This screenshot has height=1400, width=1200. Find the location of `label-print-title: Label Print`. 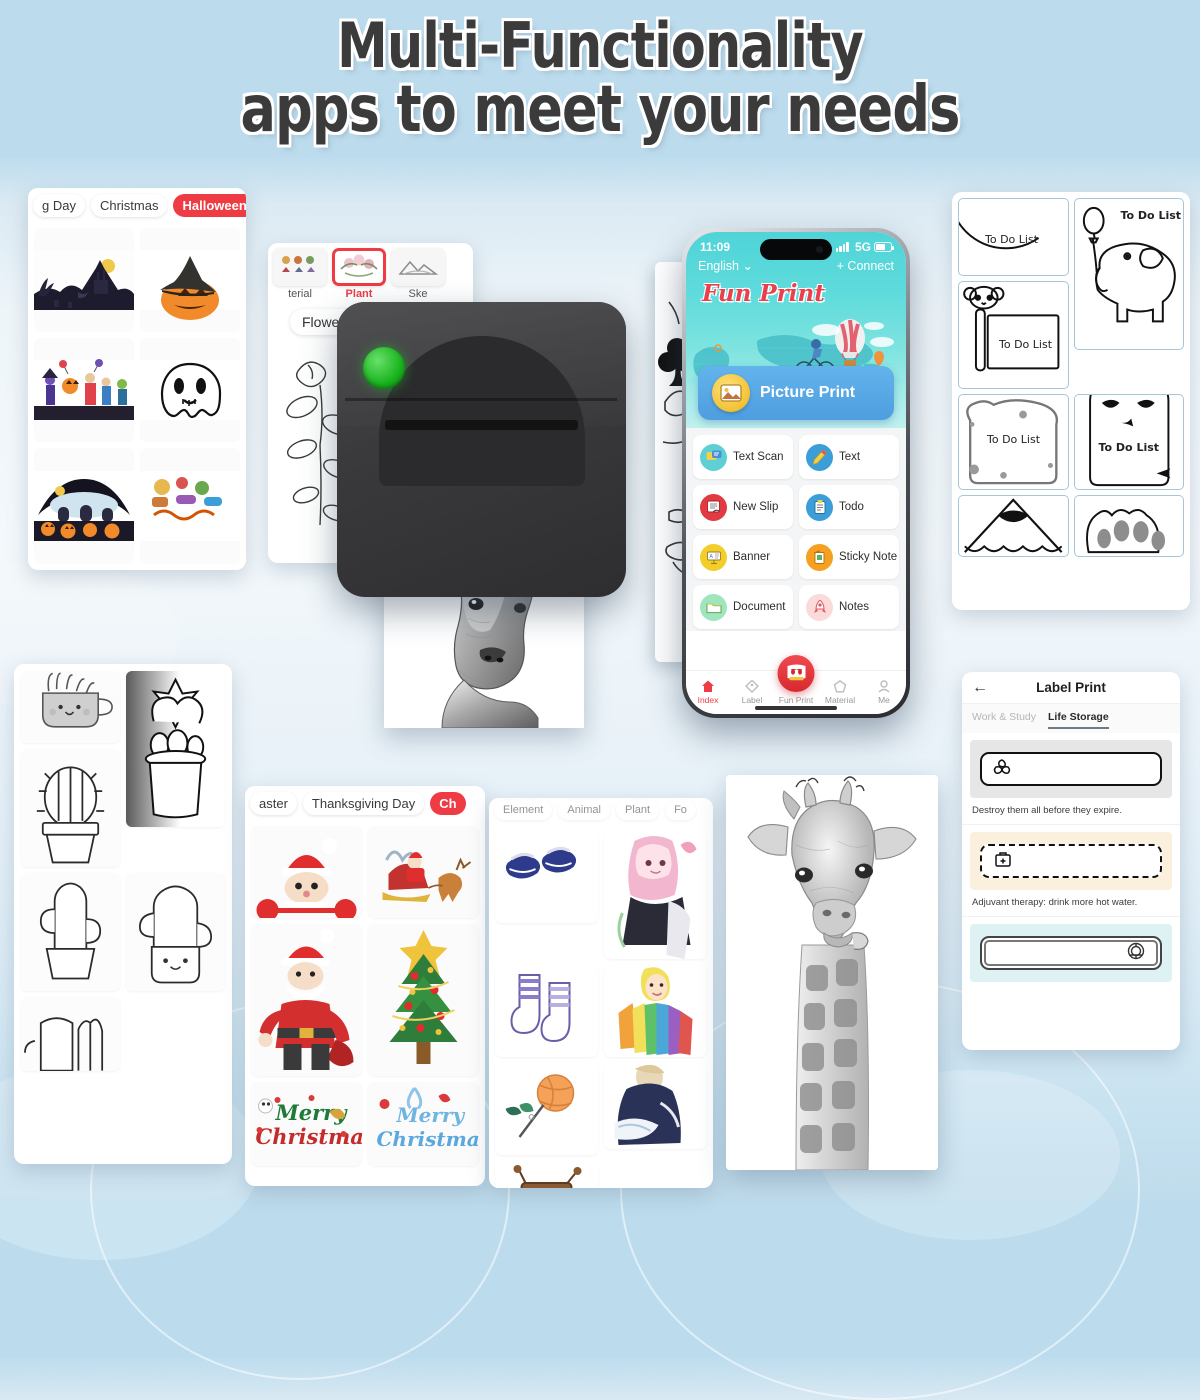

label-print-title: Label Print is located at coordinates (1071, 687).